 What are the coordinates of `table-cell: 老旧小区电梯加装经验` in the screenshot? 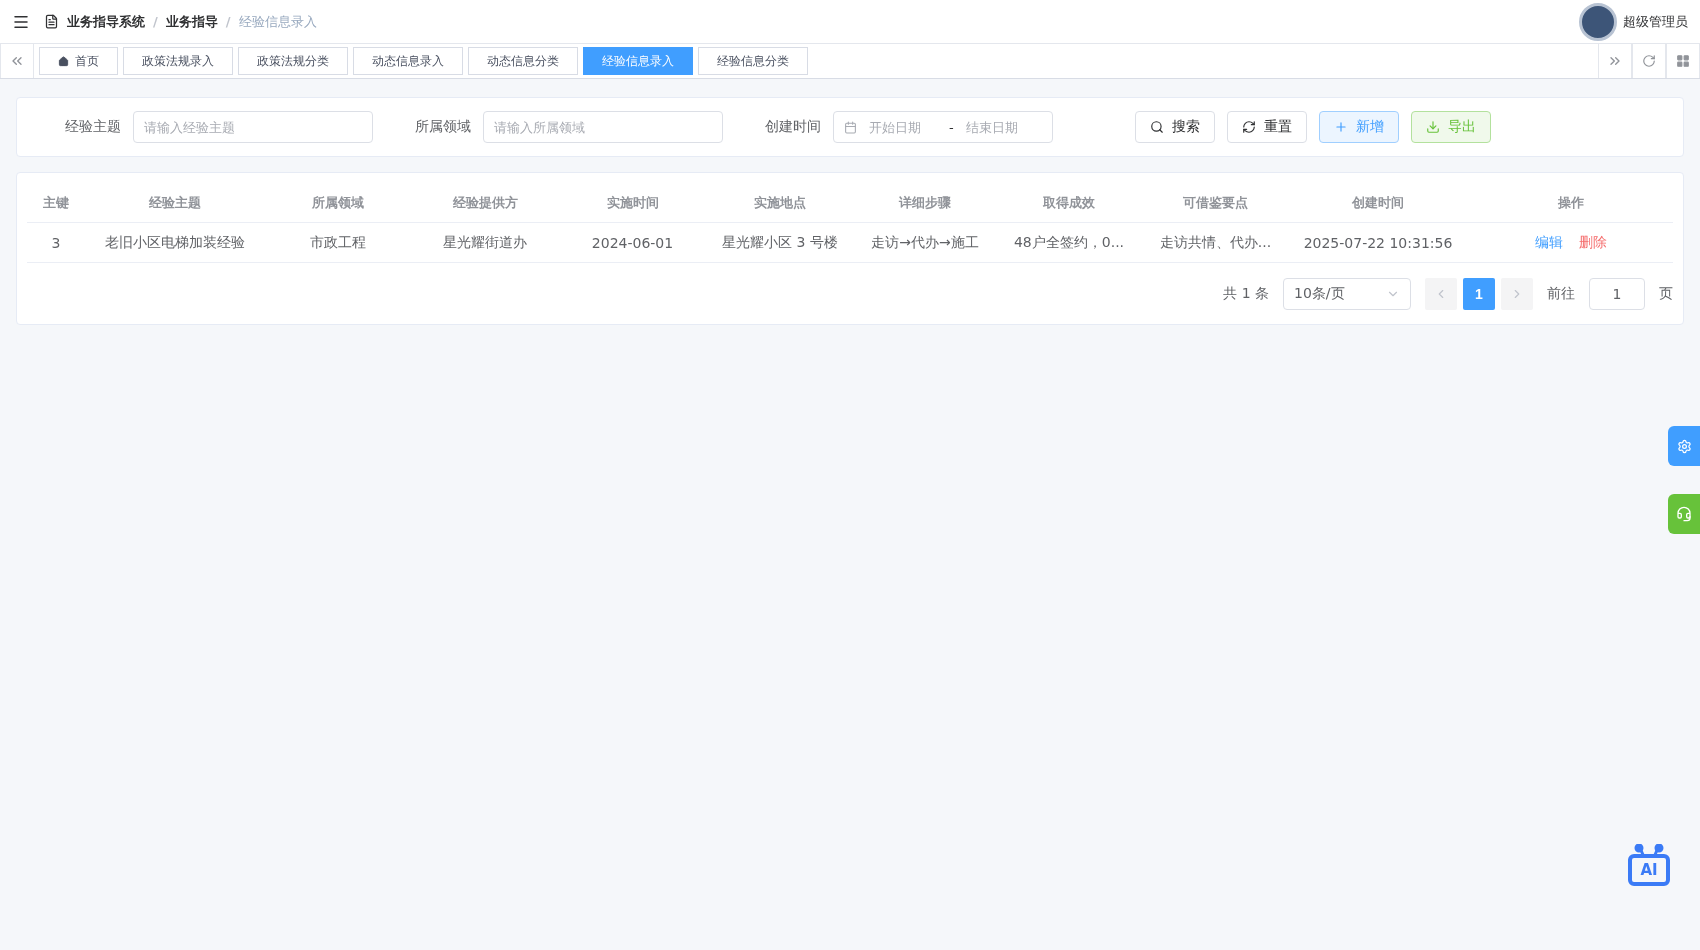 It's located at (175, 243).